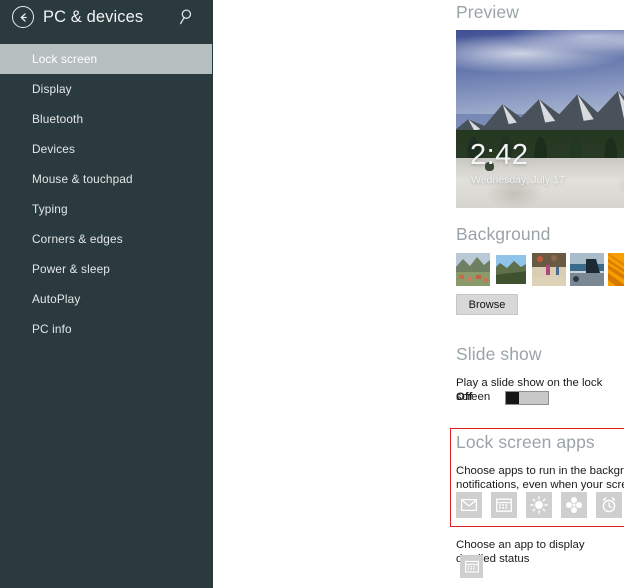 The image size is (624, 588). I want to click on sidebar-item-label: Bluetooth, so click(58, 119).